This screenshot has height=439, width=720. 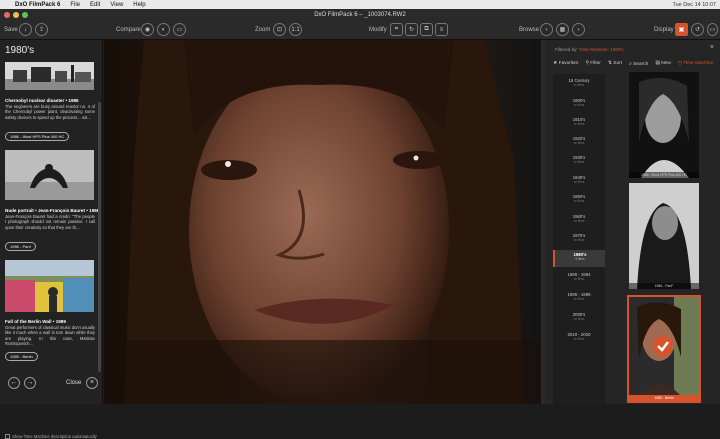 I want to click on menu-view: View, so click(x=116, y=5).